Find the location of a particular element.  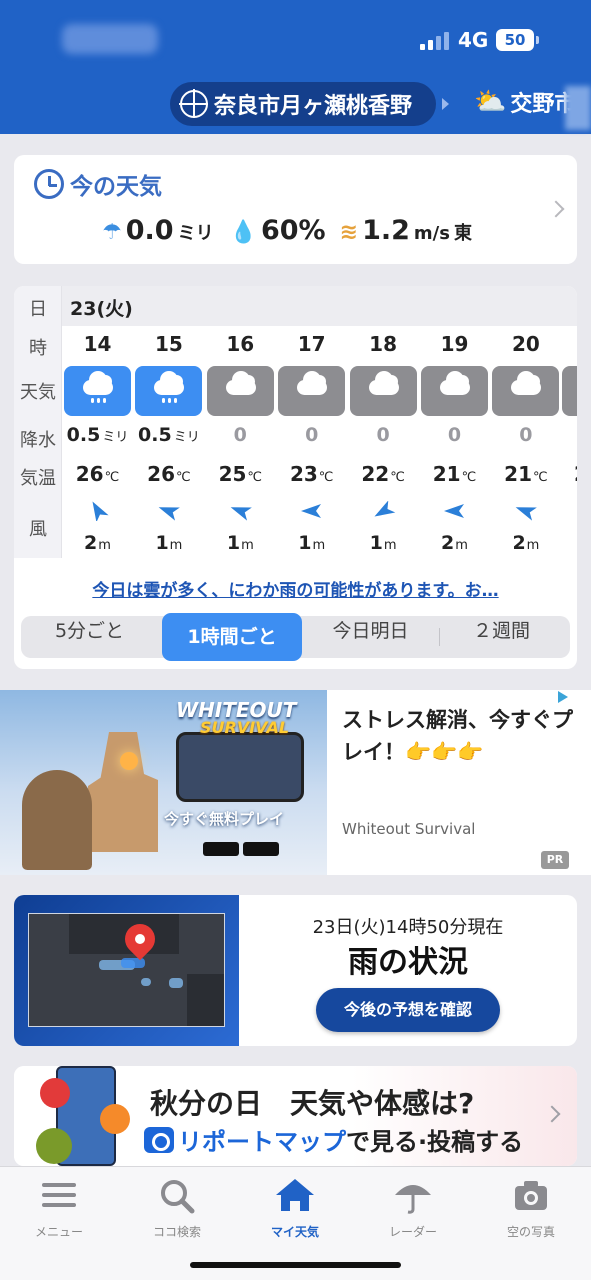

nav-search: ココ検索 is located at coordinates (177, 1207).